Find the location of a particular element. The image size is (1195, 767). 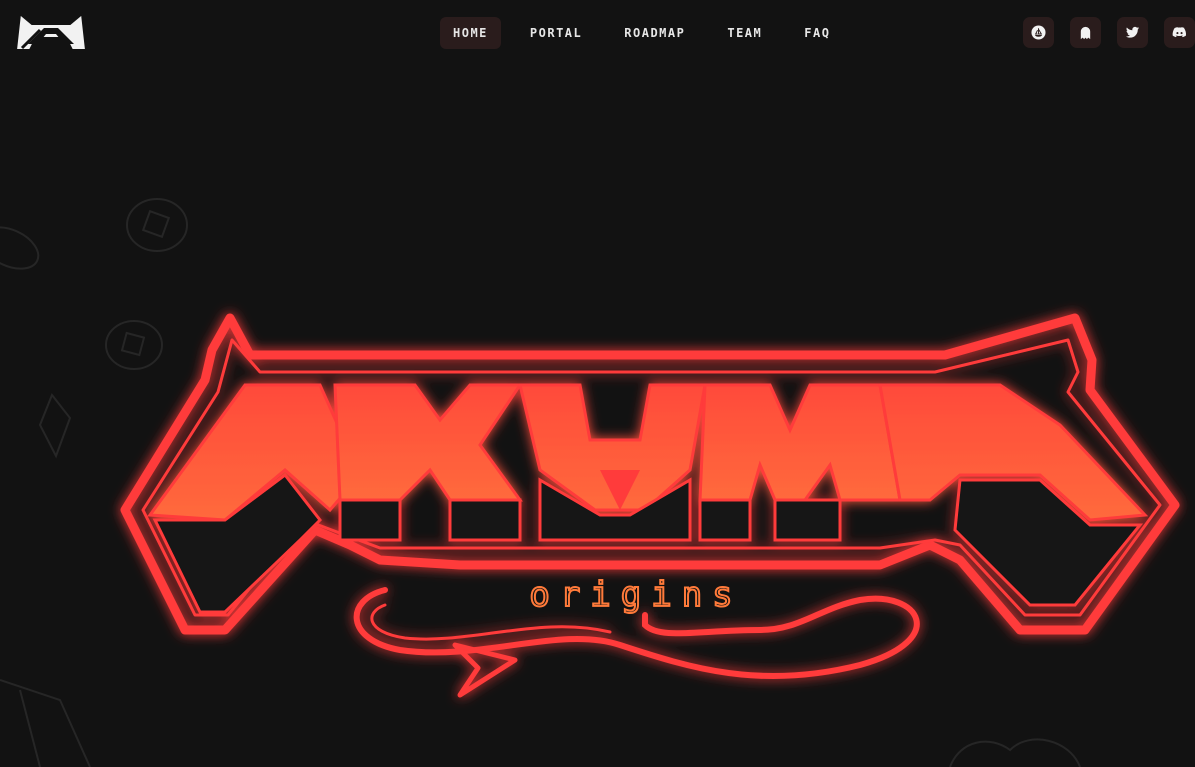

discord-icon is located at coordinates (1179, 32).